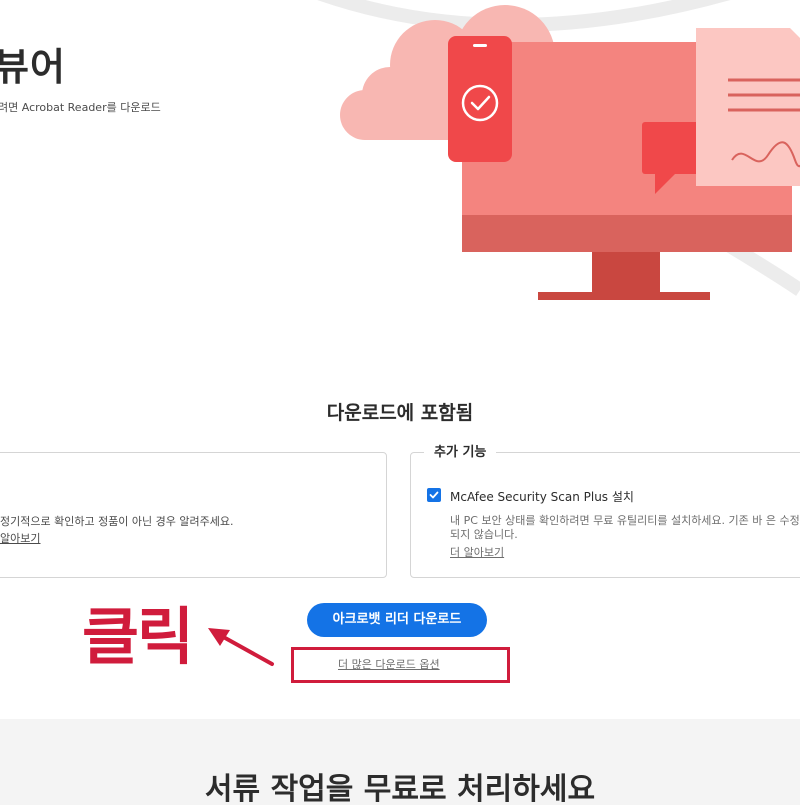  Describe the element at coordinates (397, 620) in the screenshot. I see `download-button: 아크로뱃 리더 다운로드` at that location.